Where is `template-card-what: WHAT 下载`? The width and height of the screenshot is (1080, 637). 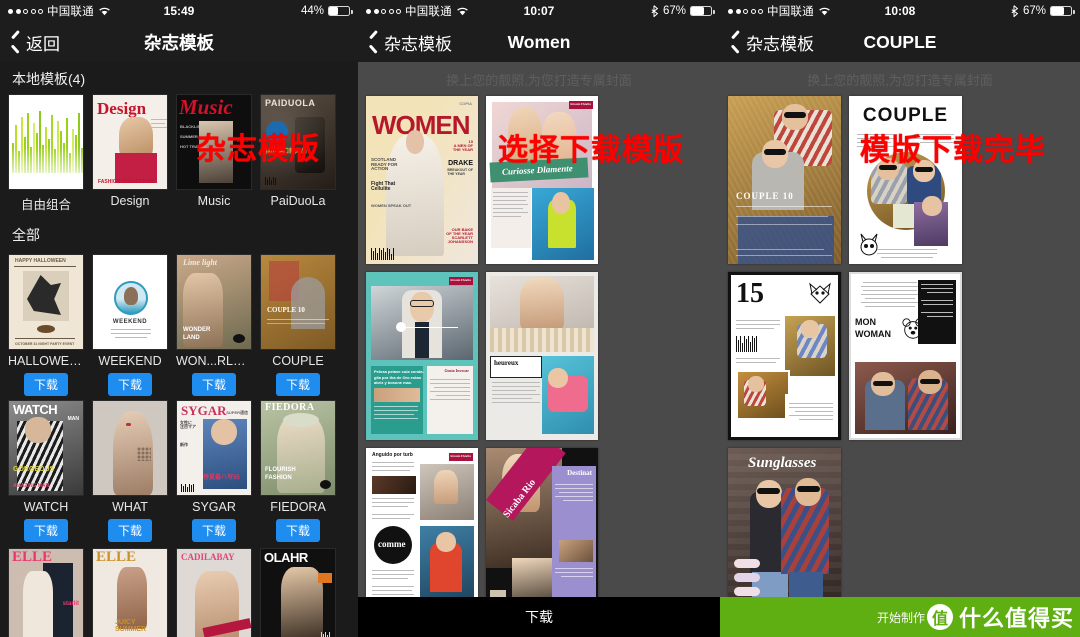
template-card-what: WHAT 下载 is located at coordinates (130, 471).